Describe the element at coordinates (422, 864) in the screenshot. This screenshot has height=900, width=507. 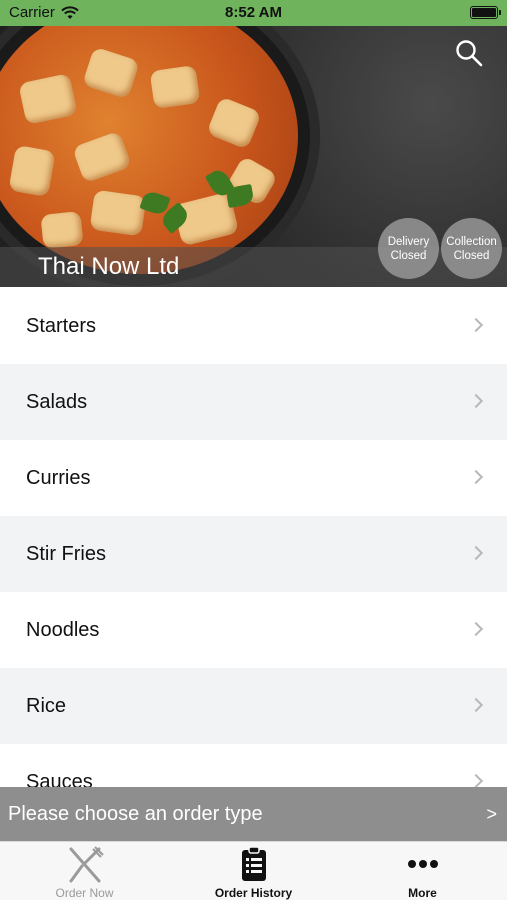
I see `more-dots-icon` at that location.